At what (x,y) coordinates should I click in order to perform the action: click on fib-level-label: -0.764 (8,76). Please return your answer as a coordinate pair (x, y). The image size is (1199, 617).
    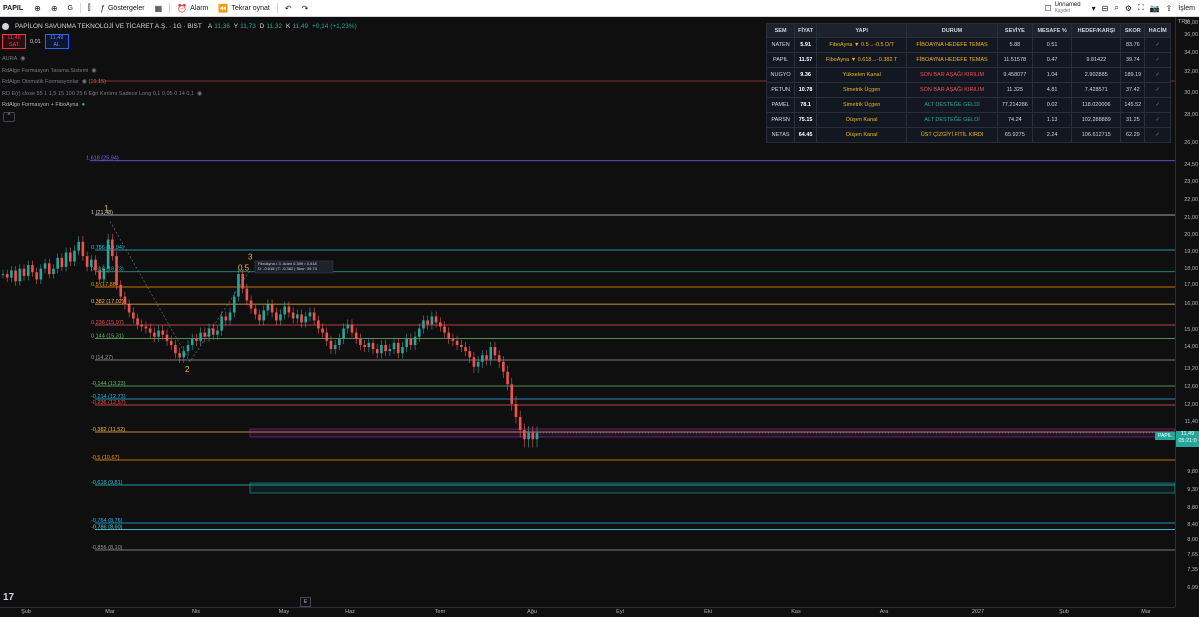
    Looking at the image, I should click on (107, 521).